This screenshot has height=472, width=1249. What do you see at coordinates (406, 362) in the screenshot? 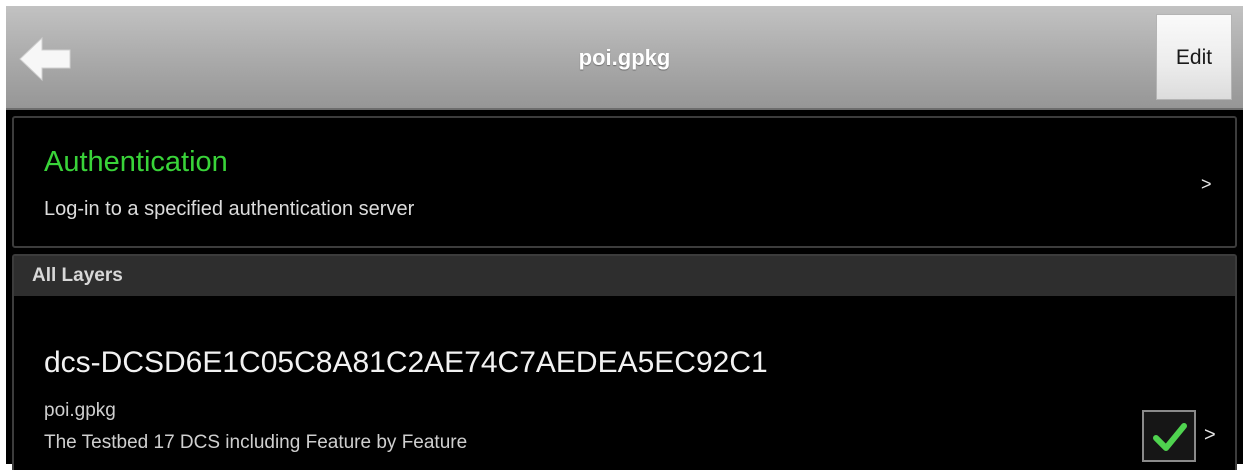
I see `layer-name: dcs-DCSD6E1C05C8A81C2AE74C7AEDEA5EC92C1` at bounding box center [406, 362].